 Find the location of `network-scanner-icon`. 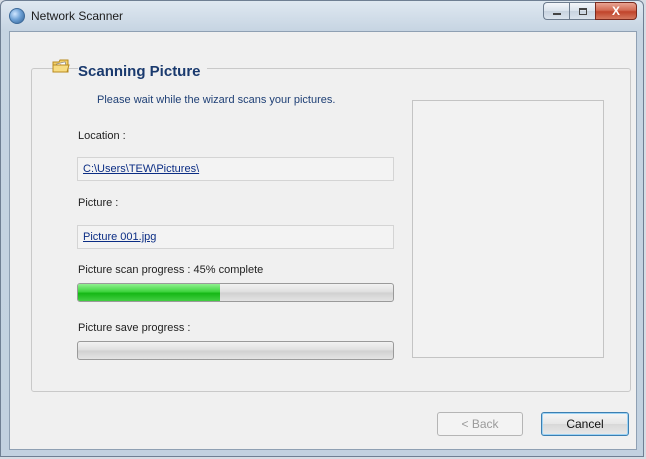

network-scanner-icon is located at coordinates (17, 16).